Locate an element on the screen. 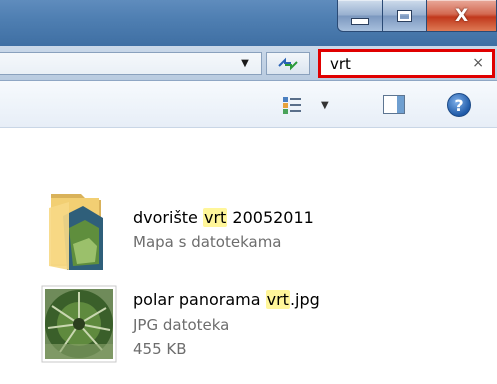  command-bar: ▼ ? is located at coordinates (248, 104).